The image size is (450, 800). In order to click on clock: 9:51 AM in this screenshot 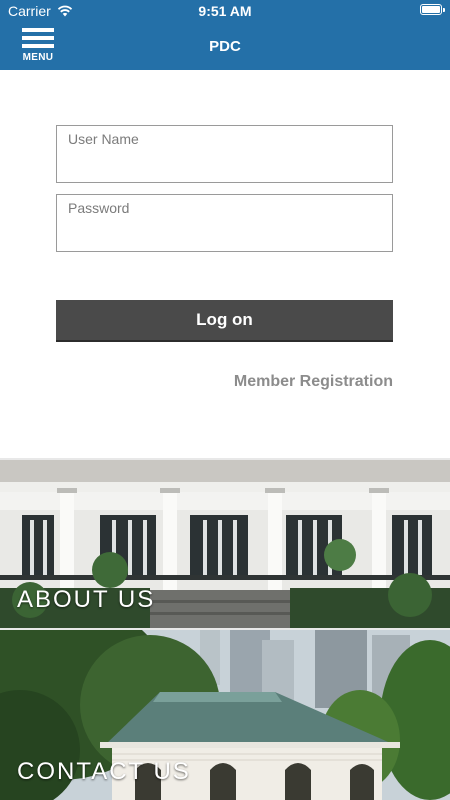, I will do `click(225, 11)`.